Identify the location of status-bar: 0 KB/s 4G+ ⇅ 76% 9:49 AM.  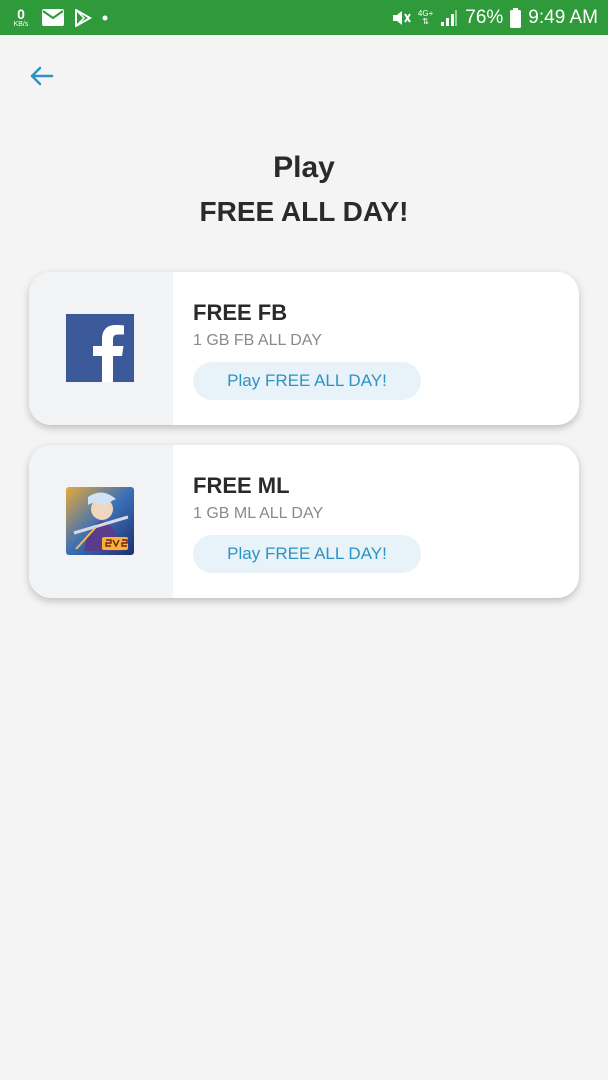
(304, 17).